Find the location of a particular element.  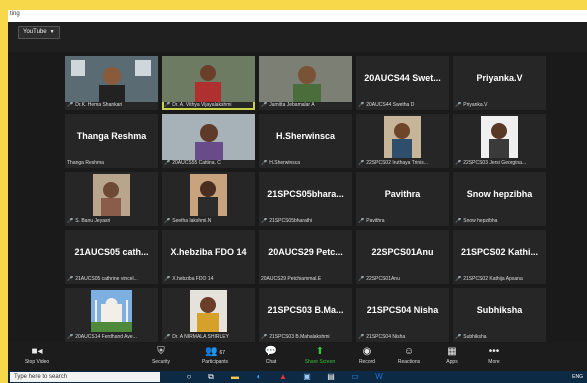

participant-tile: 21SPCS04 Nisha 🎤 21SPCS04 Nisha is located at coordinates (402, 315).